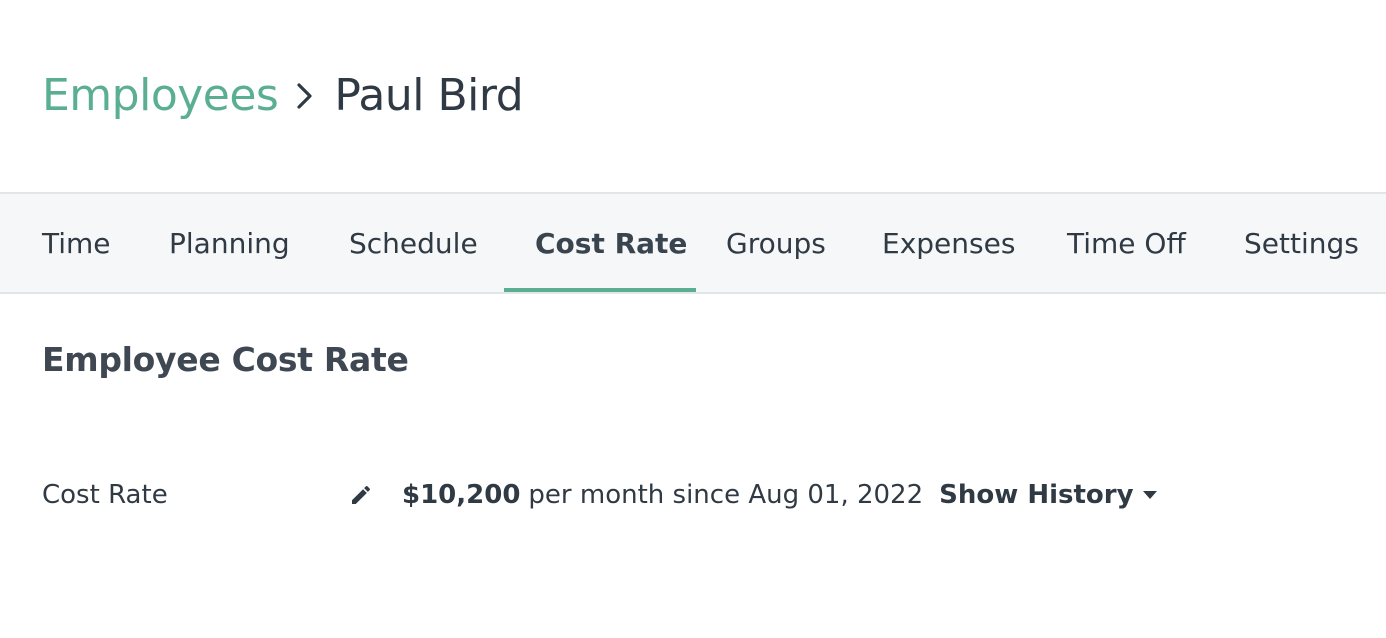  I want to click on cost-rate-label: Cost Rate, so click(105, 495).